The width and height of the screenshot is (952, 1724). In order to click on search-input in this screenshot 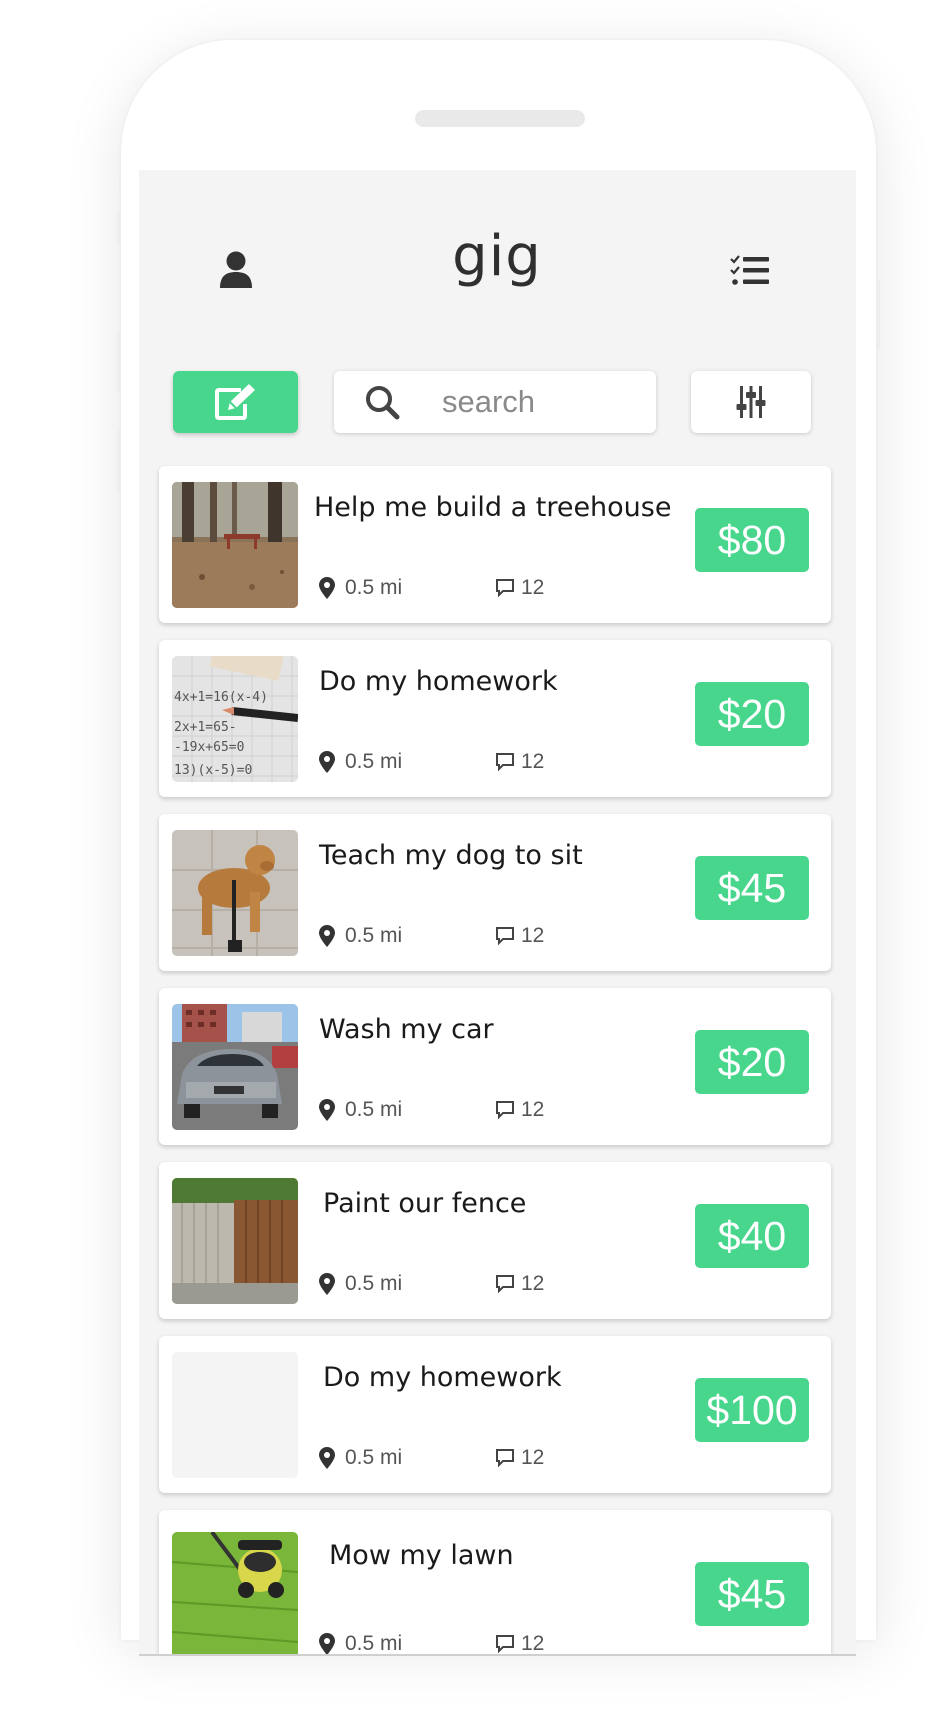, I will do `click(542, 402)`.